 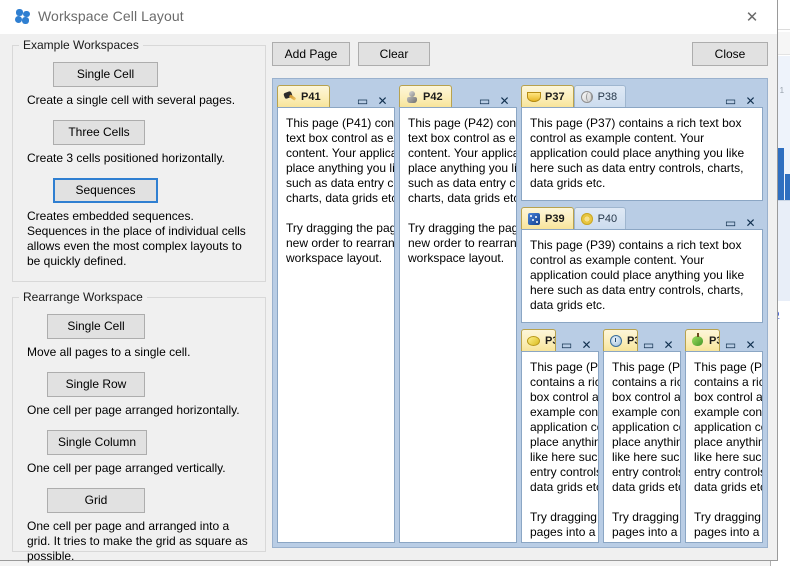 I want to click on tab-p39: P39, so click(x=547, y=218).